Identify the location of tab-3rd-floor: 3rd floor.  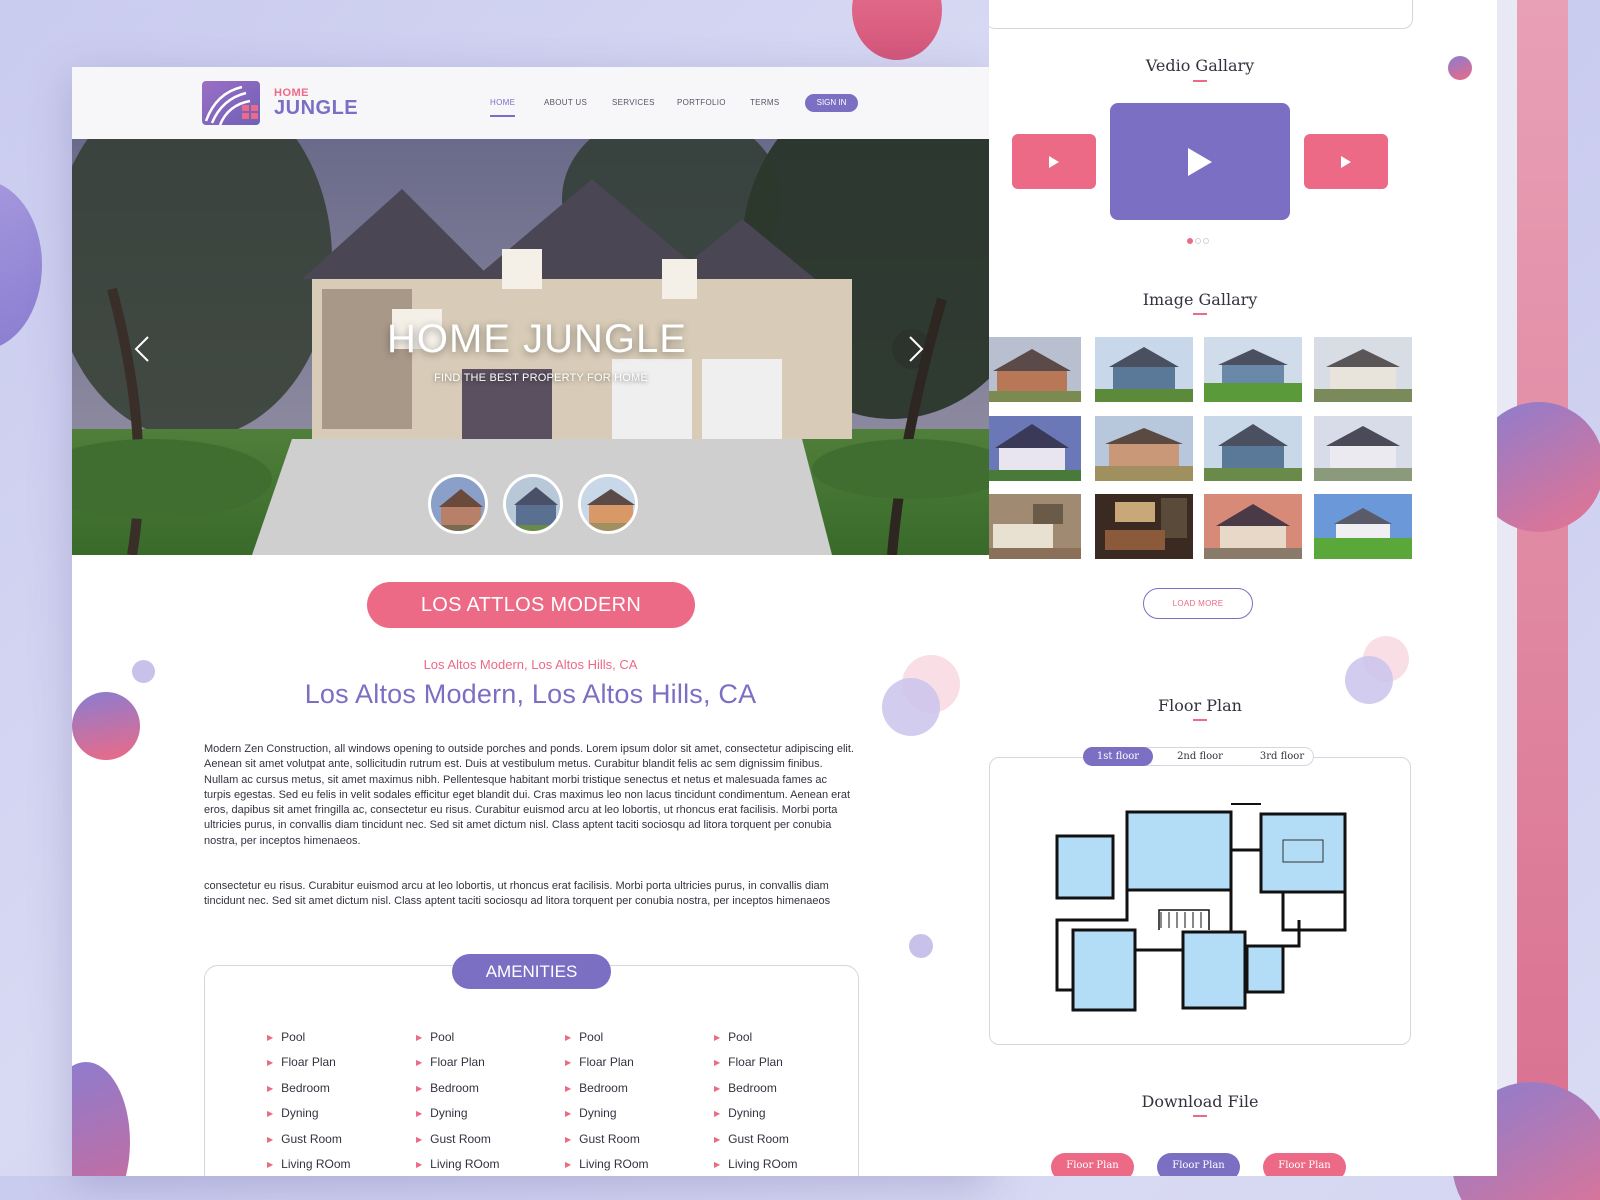
(1282, 756).